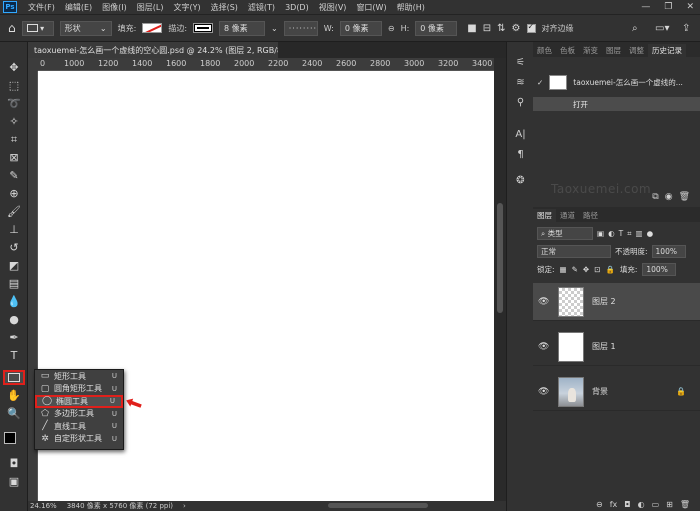 The width and height of the screenshot is (700, 511). Describe the element at coordinates (184, 506) in the screenshot. I see `status-arrow-icon: ›` at that location.